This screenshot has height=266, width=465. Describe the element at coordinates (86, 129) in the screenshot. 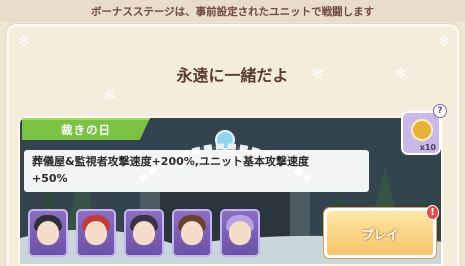

I see `event-tag: 裁きの日` at that location.